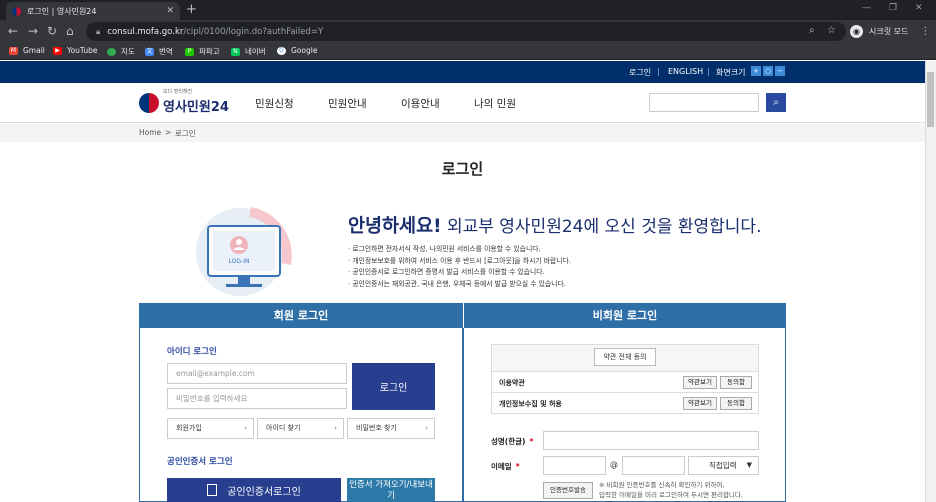 The image size is (936, 502). I want to click on email-domain-select: 직접입력 ▼, so click(723, 465).